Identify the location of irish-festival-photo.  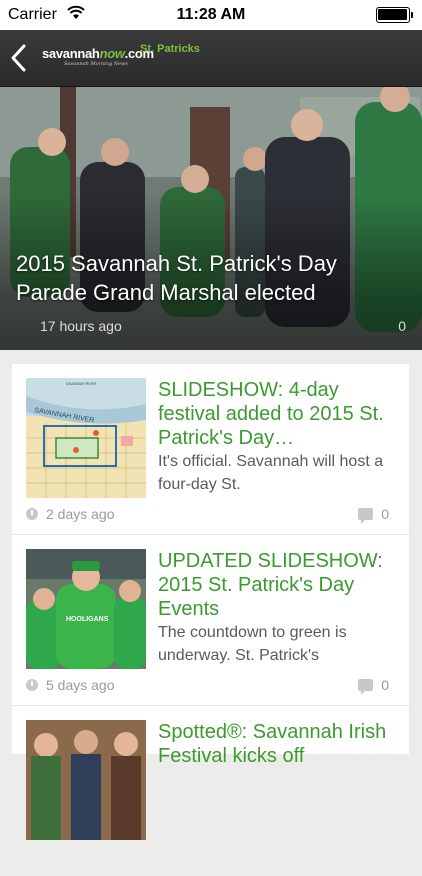
(86, 780).